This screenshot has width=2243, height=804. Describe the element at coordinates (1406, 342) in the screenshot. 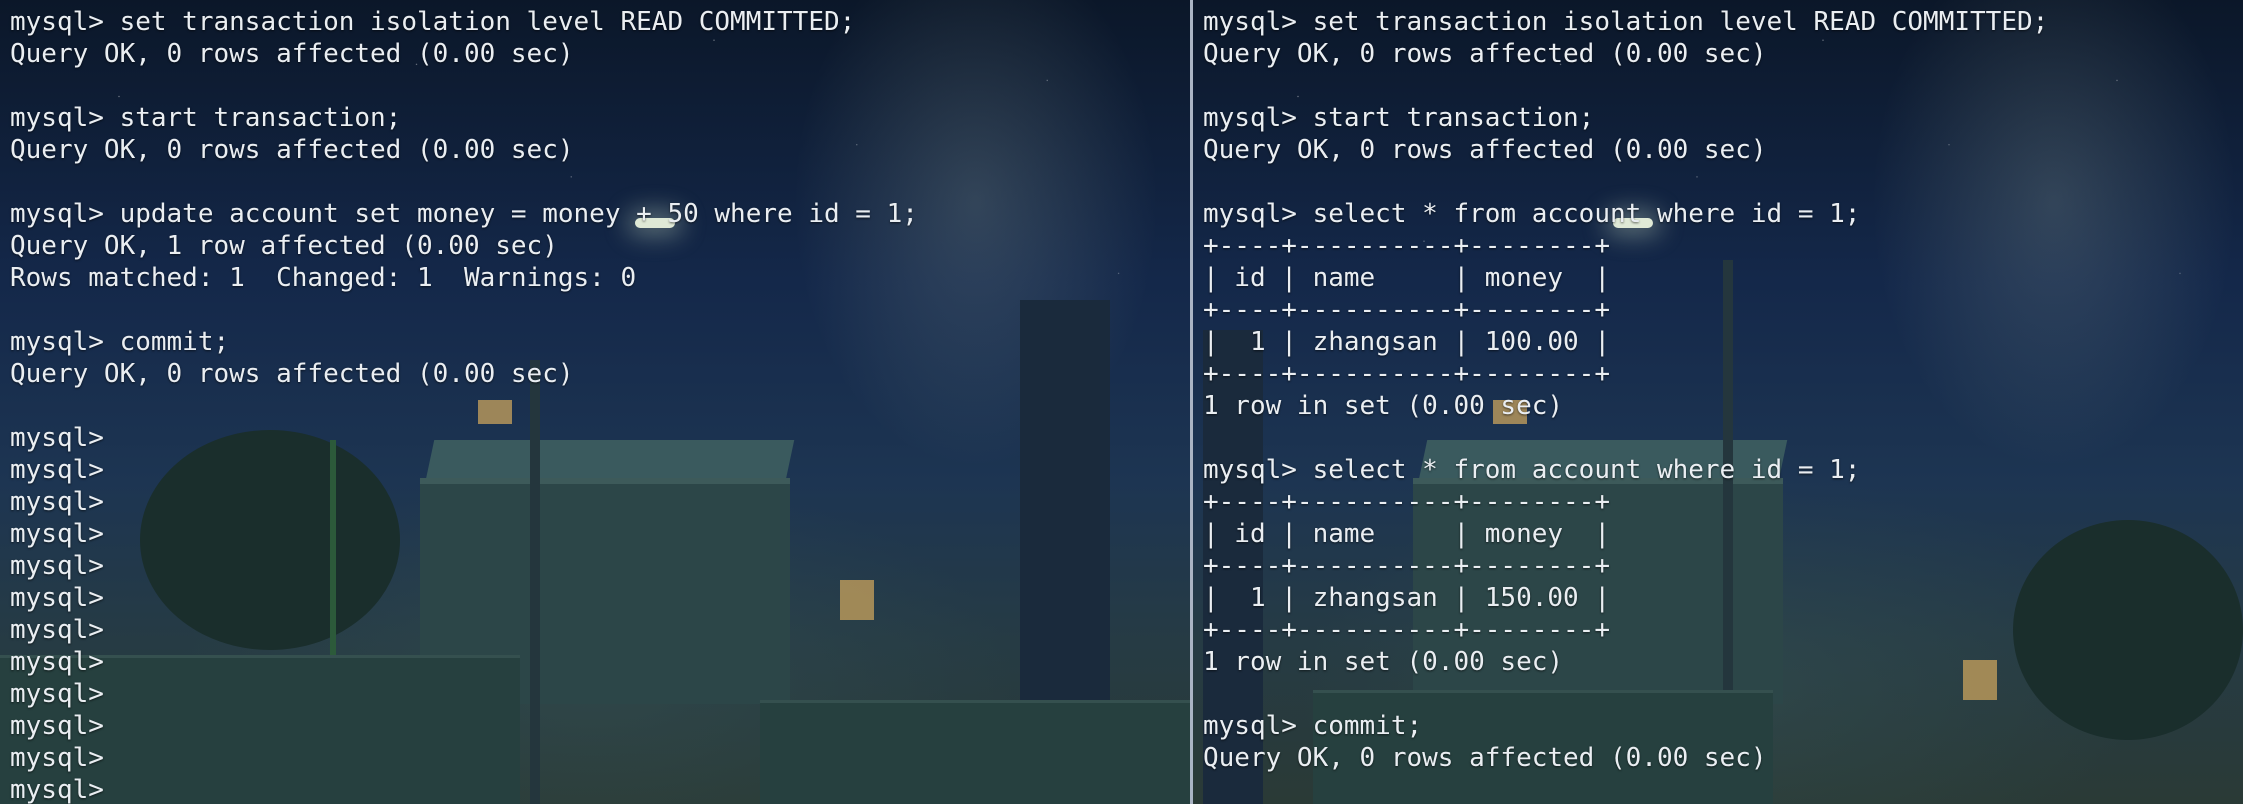

I see `result-table-row: | 1 | zhangsan | 100.00 |` at that location.